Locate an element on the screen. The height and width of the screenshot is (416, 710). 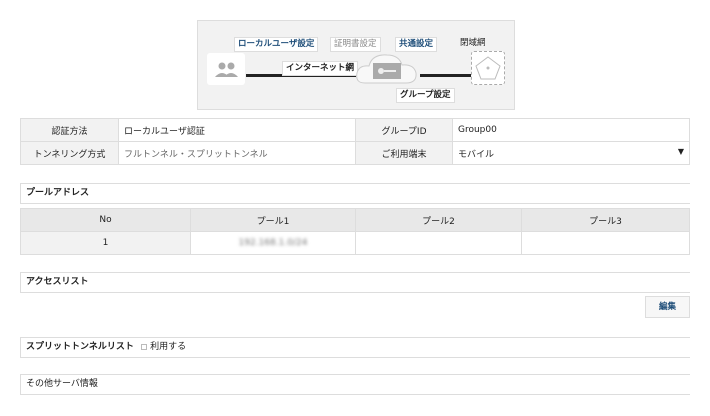
cell-pool1: 192.168.1.0/24 is located at coordinates (273, 243).